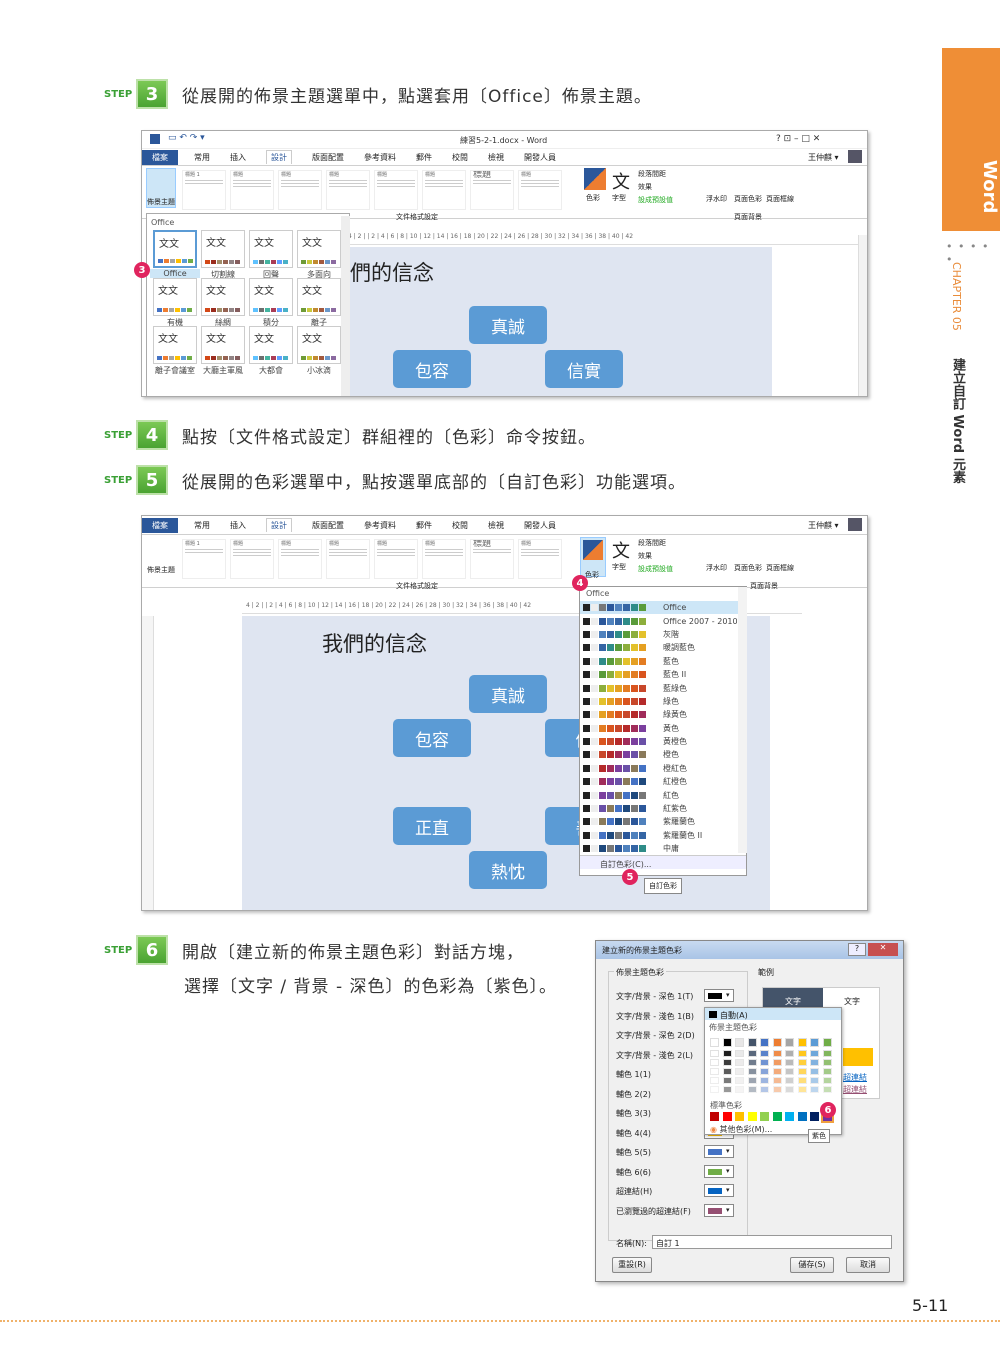 This screenshot has height=1368, width=1000. Describe the element at coordinates (663, 608) in the screenshot. I see `color-scheme-item: Office` at that location.